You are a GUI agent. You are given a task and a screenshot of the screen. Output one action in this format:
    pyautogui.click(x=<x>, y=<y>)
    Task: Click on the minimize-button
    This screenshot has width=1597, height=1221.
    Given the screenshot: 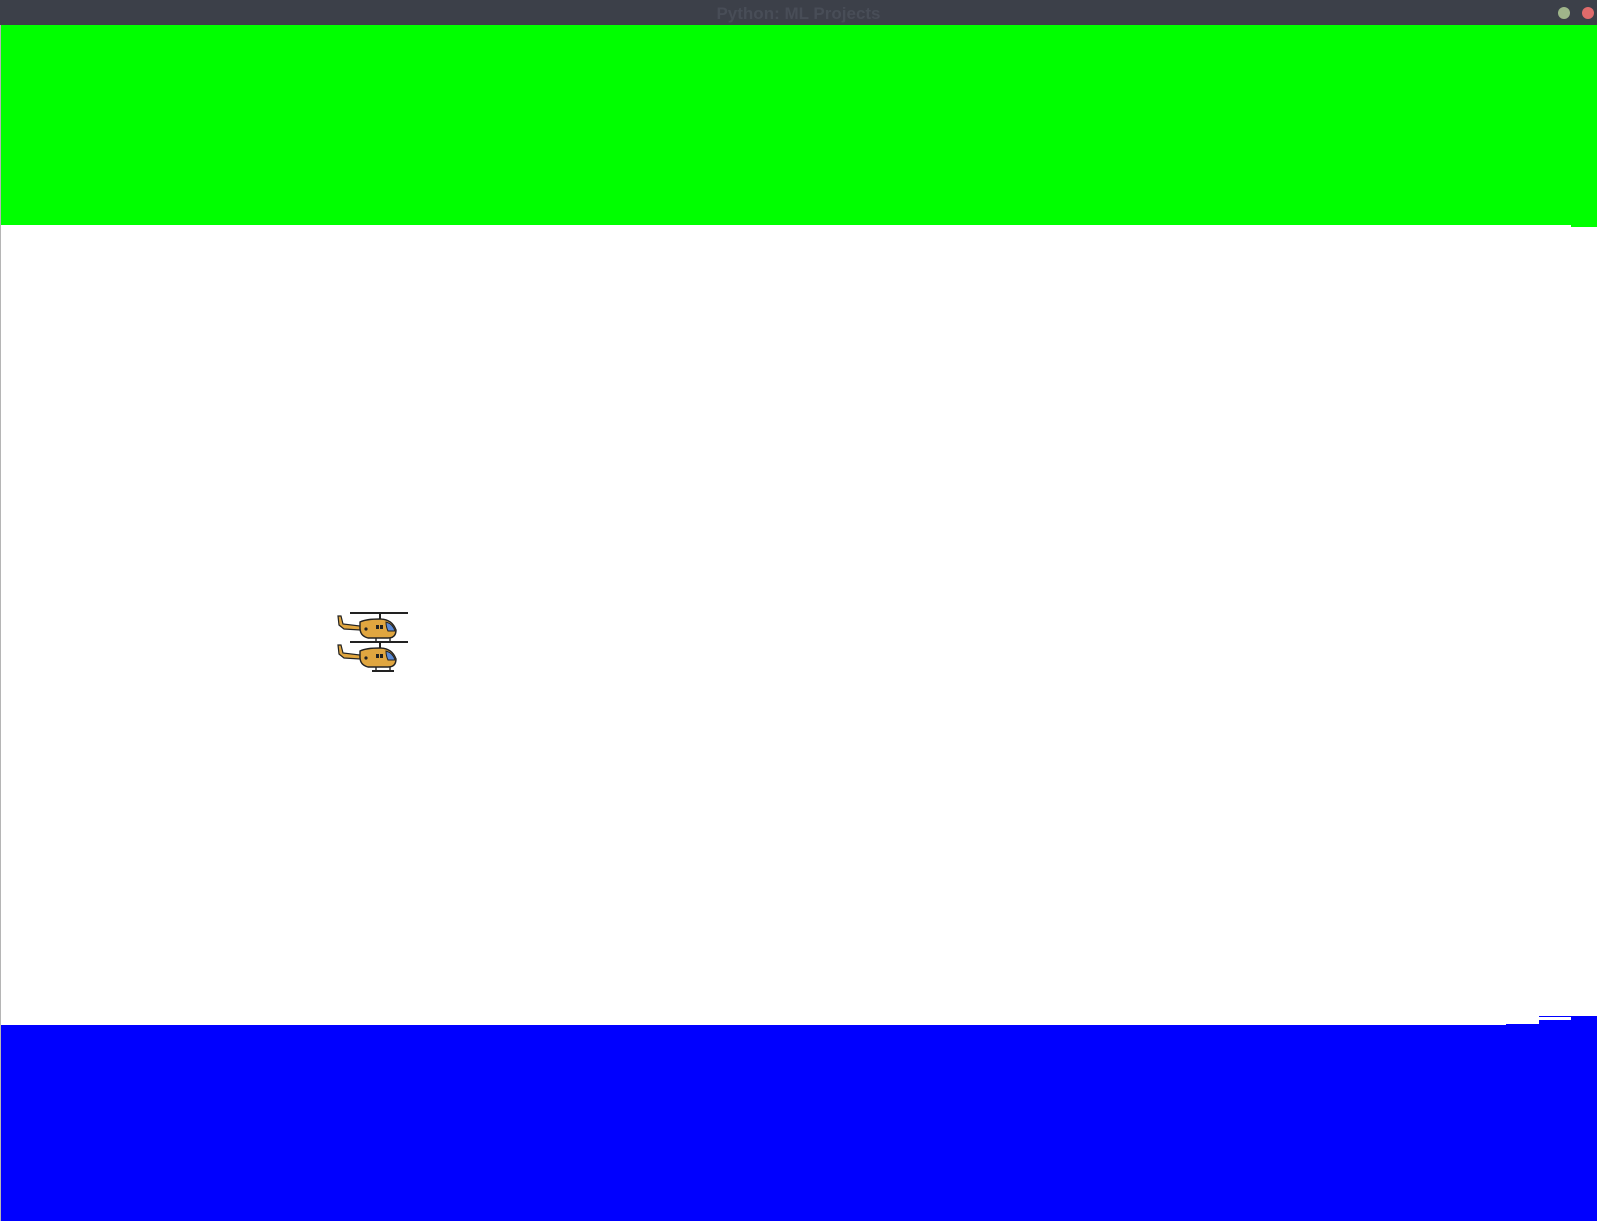 What is the action you would take?
    pyautogui.click(x=1564, y=13)
    